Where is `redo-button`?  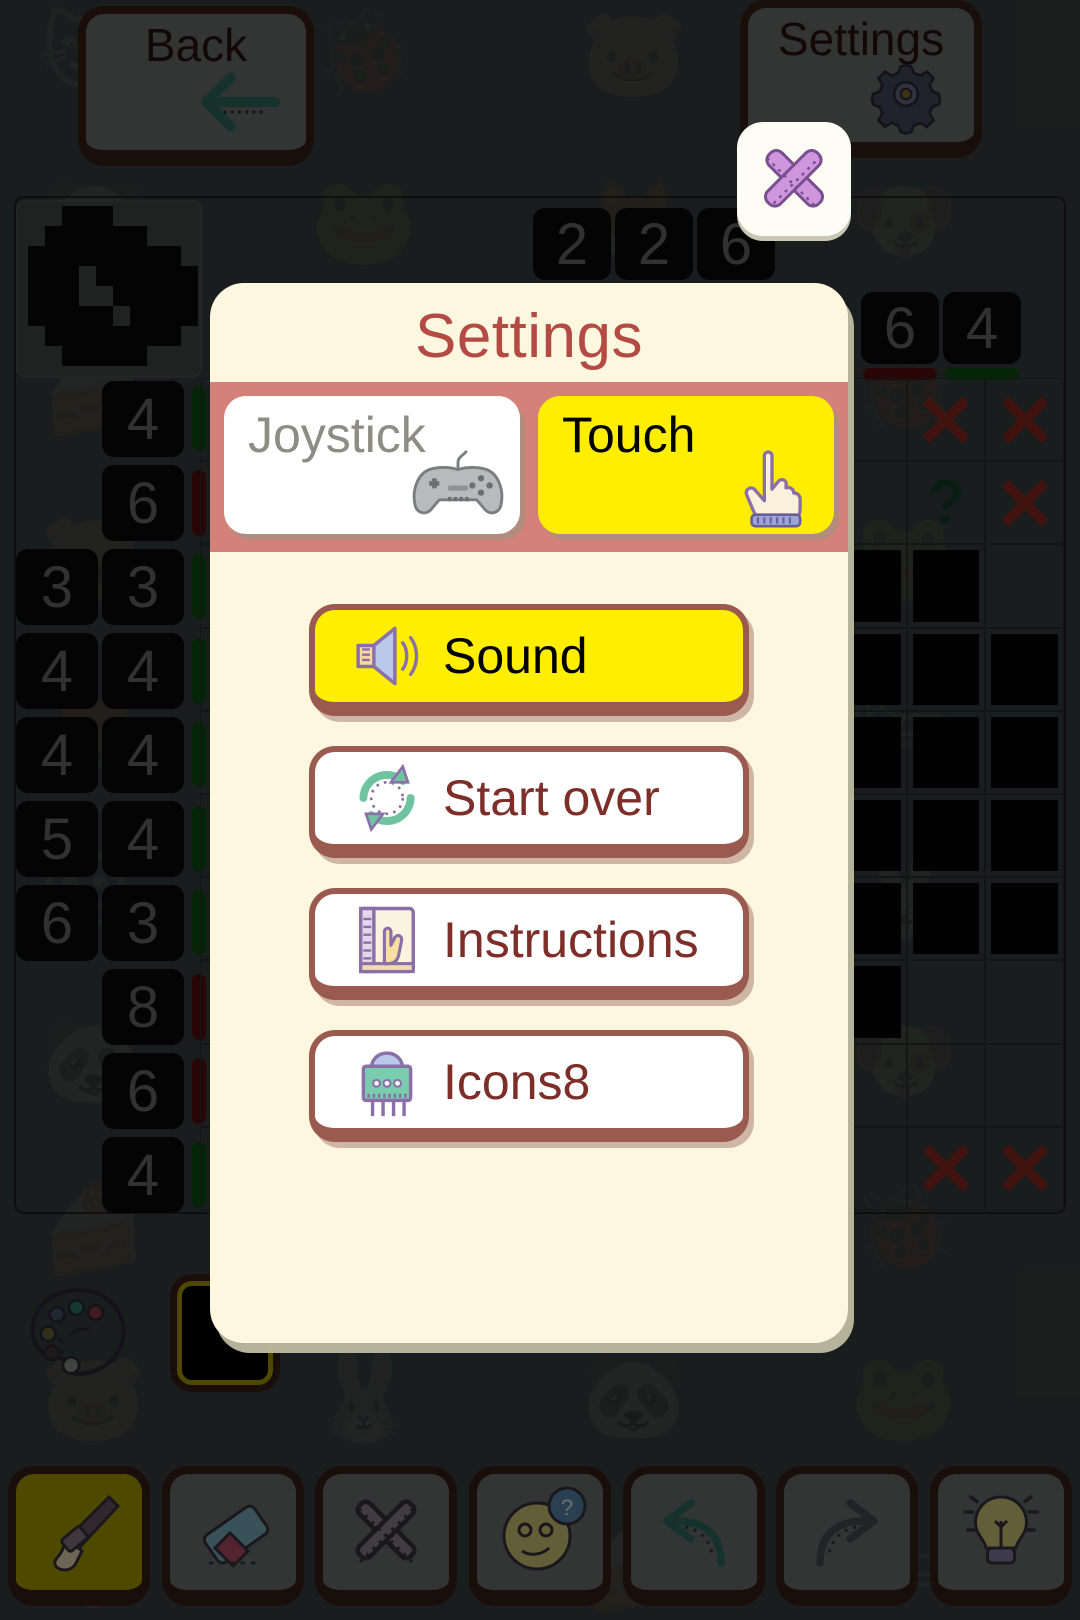 redo-button is located at coordinates (847, 1536).